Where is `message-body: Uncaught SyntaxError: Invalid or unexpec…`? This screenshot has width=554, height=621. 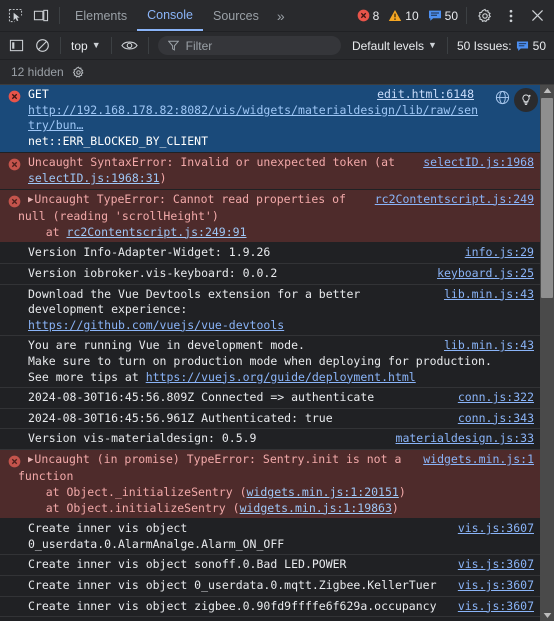
message-body: Uncaught SyntaxError: Invalid or unexpec… is located at coordinates (284, 170).